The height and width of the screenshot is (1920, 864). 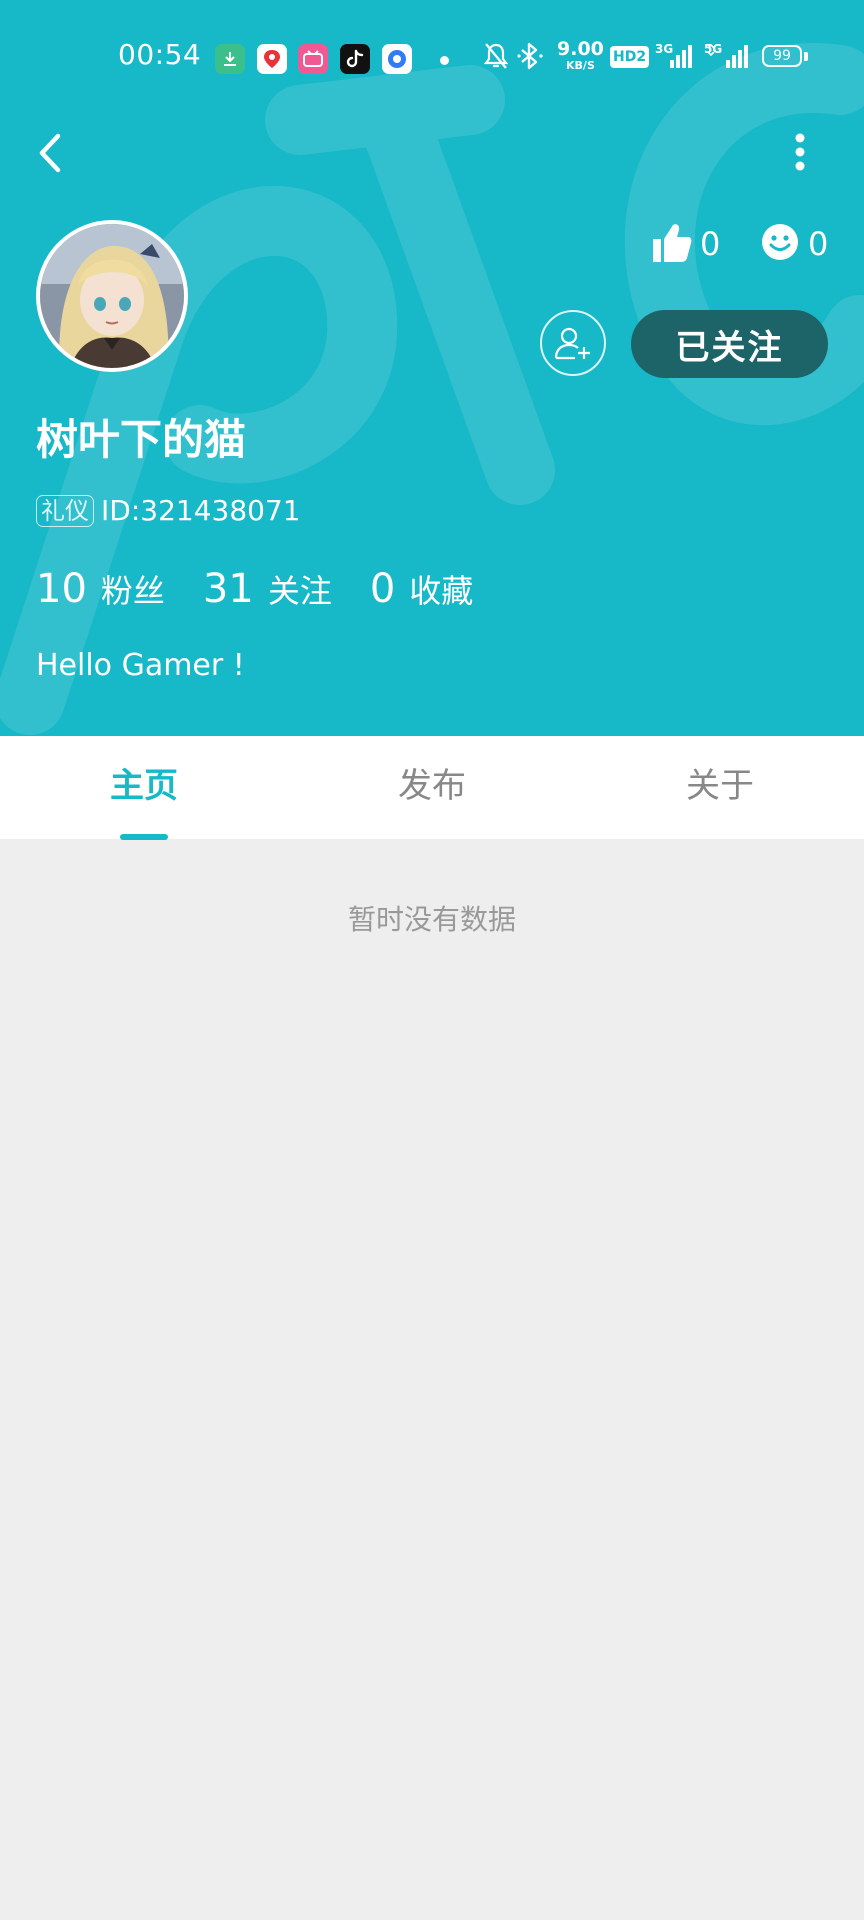 I want to click on battery-cap, so click(x=806, y=56).